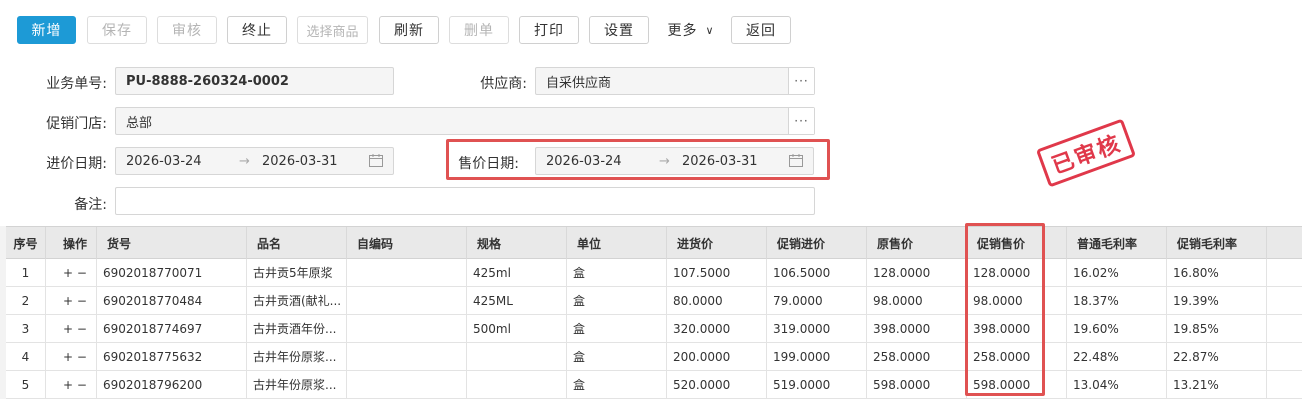  What do you see at coordinates (187, 30) in the screenshot?
I see `audit-button: 审核` at bounding box center [187, 30].